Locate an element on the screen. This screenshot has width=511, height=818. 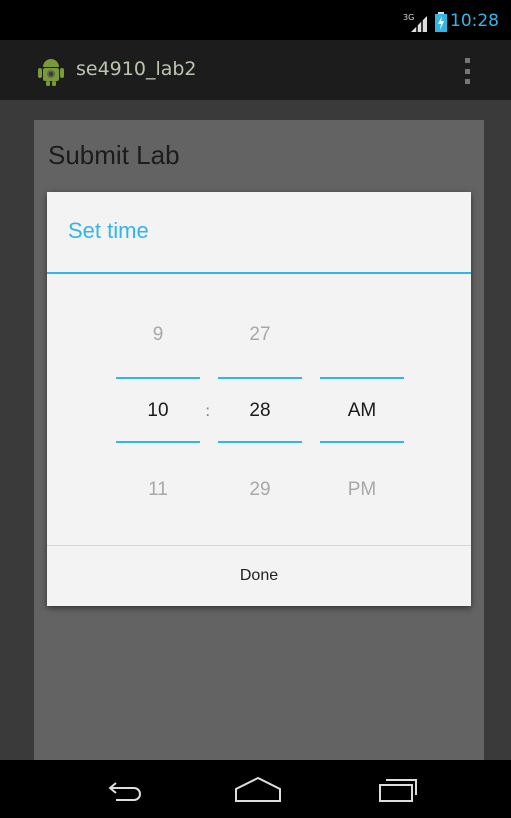
home-icon is located at coordinates (258, 789).